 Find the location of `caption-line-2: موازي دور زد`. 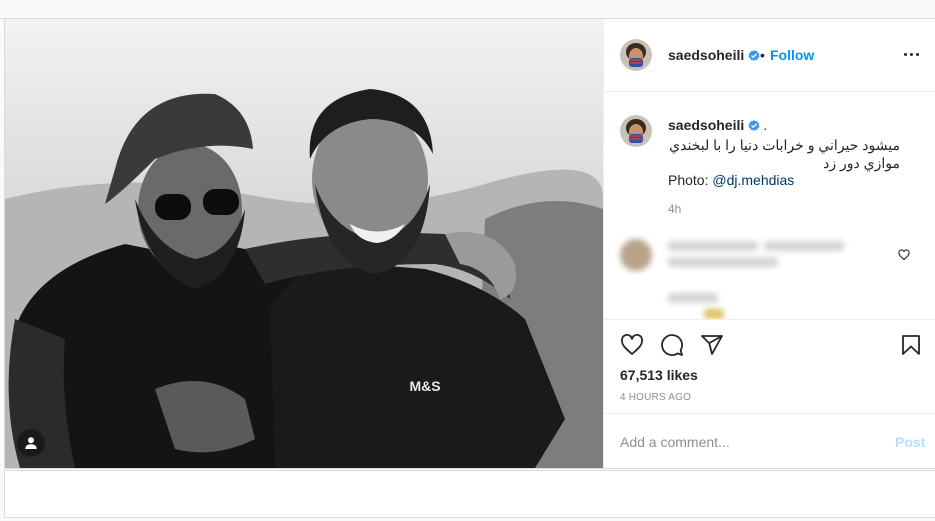

caption-line-2: موازي دور زد is located at coordinates (861, 163).